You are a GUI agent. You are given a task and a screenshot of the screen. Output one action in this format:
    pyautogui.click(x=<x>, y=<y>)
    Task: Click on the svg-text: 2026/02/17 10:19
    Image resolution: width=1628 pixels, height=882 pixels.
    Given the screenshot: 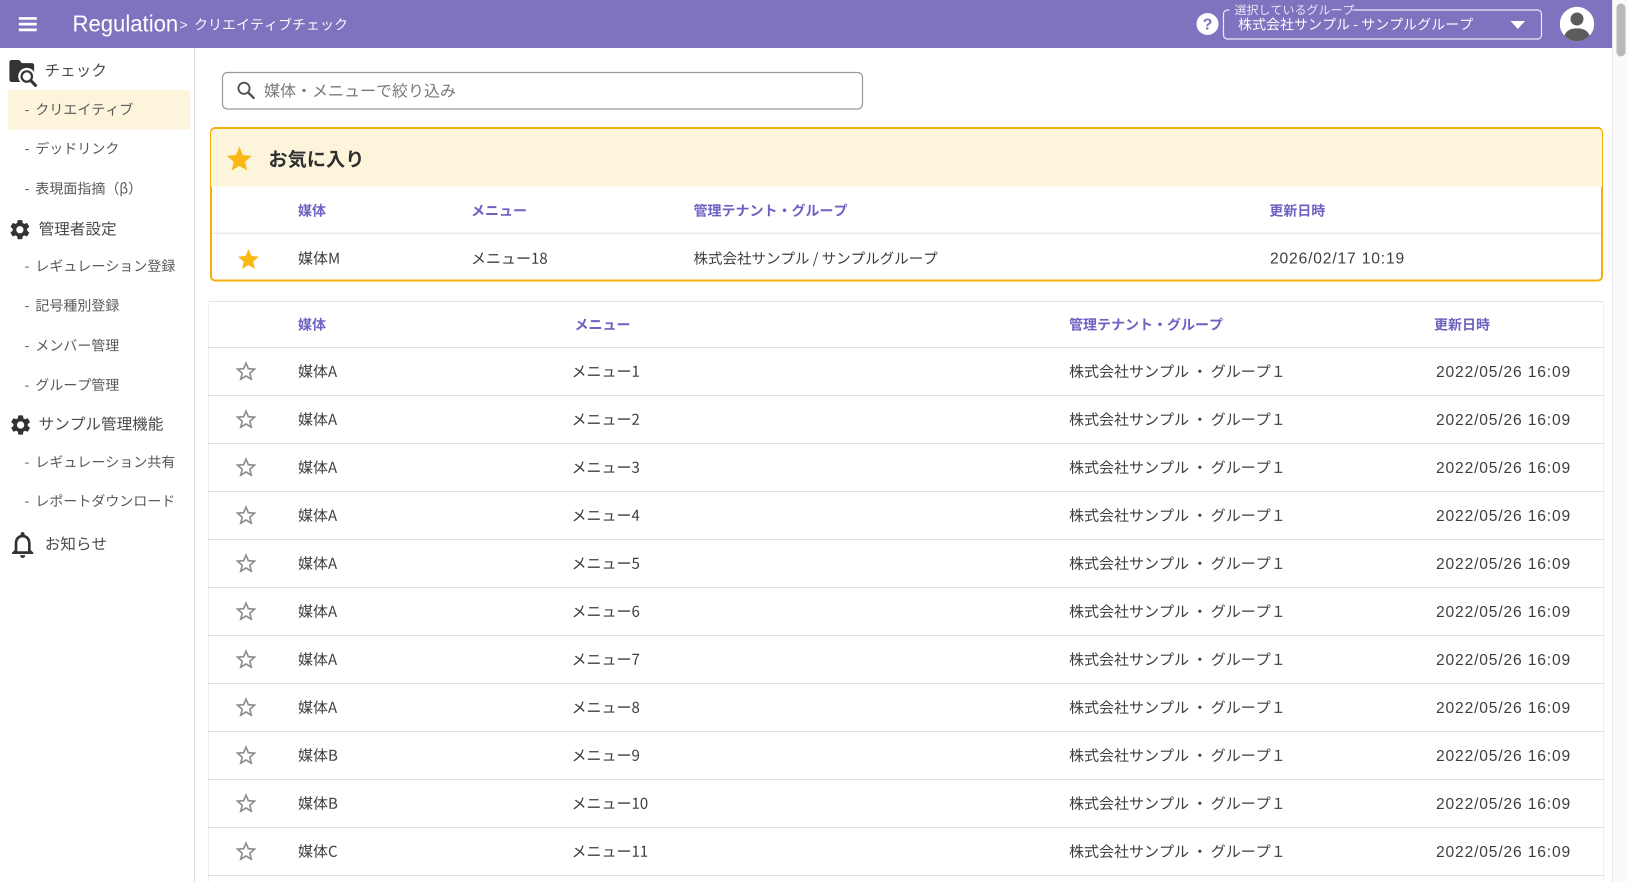 What is the action you would take?
    pyautogui.click(x=1337, y=259)
    